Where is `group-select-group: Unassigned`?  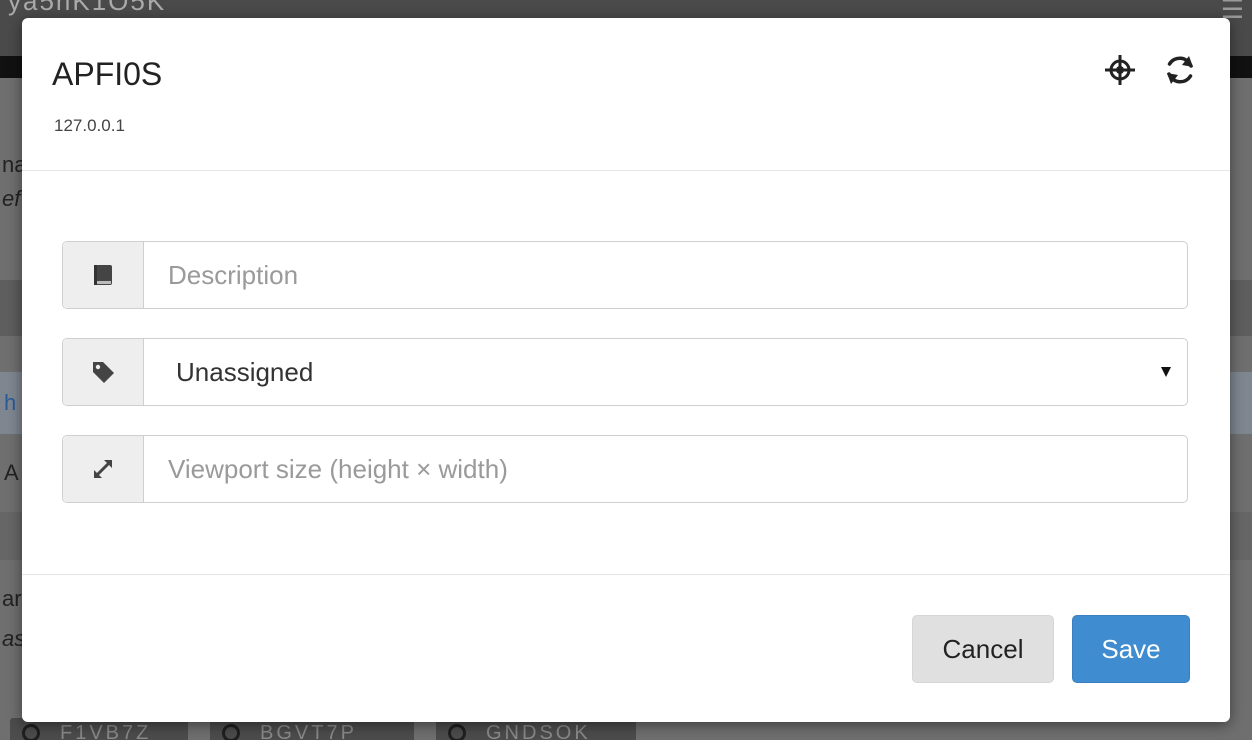 group-select-group: Unassigned is located at coordinates (625, 372).